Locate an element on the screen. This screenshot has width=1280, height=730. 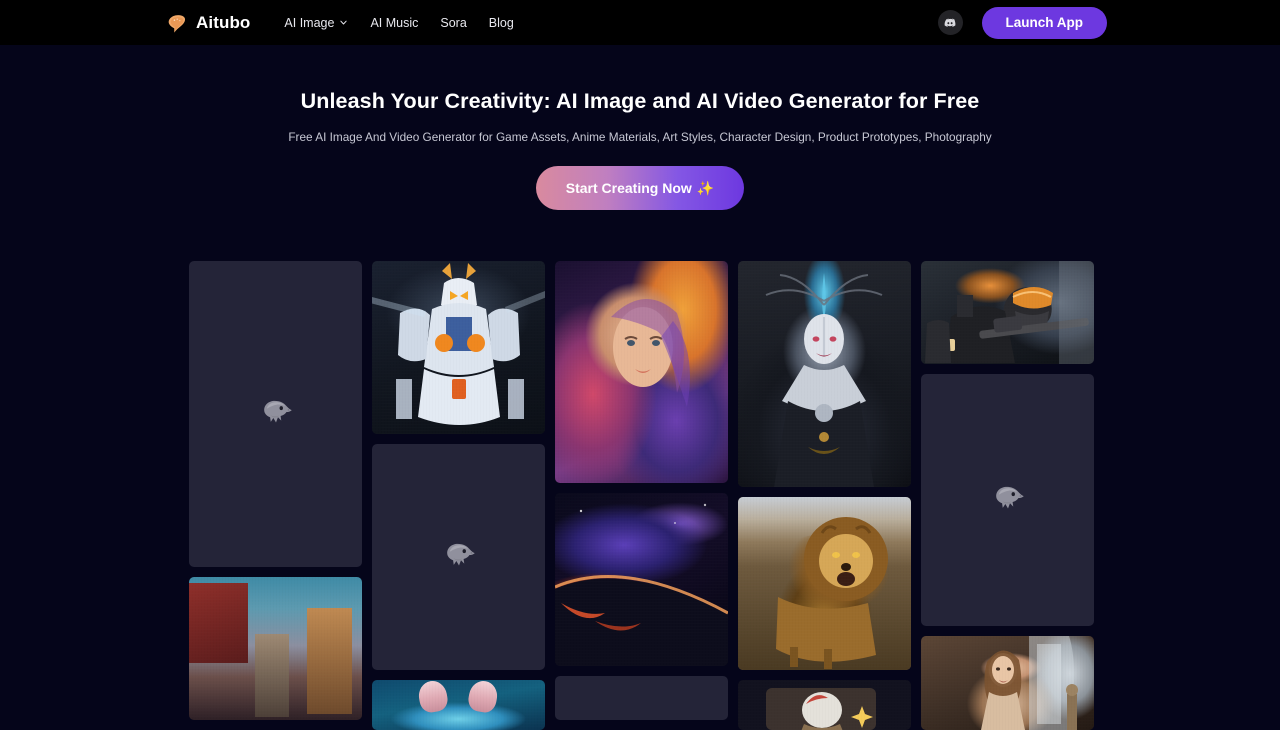
header-actions: Launch App is located at coordinates (1022, 22).